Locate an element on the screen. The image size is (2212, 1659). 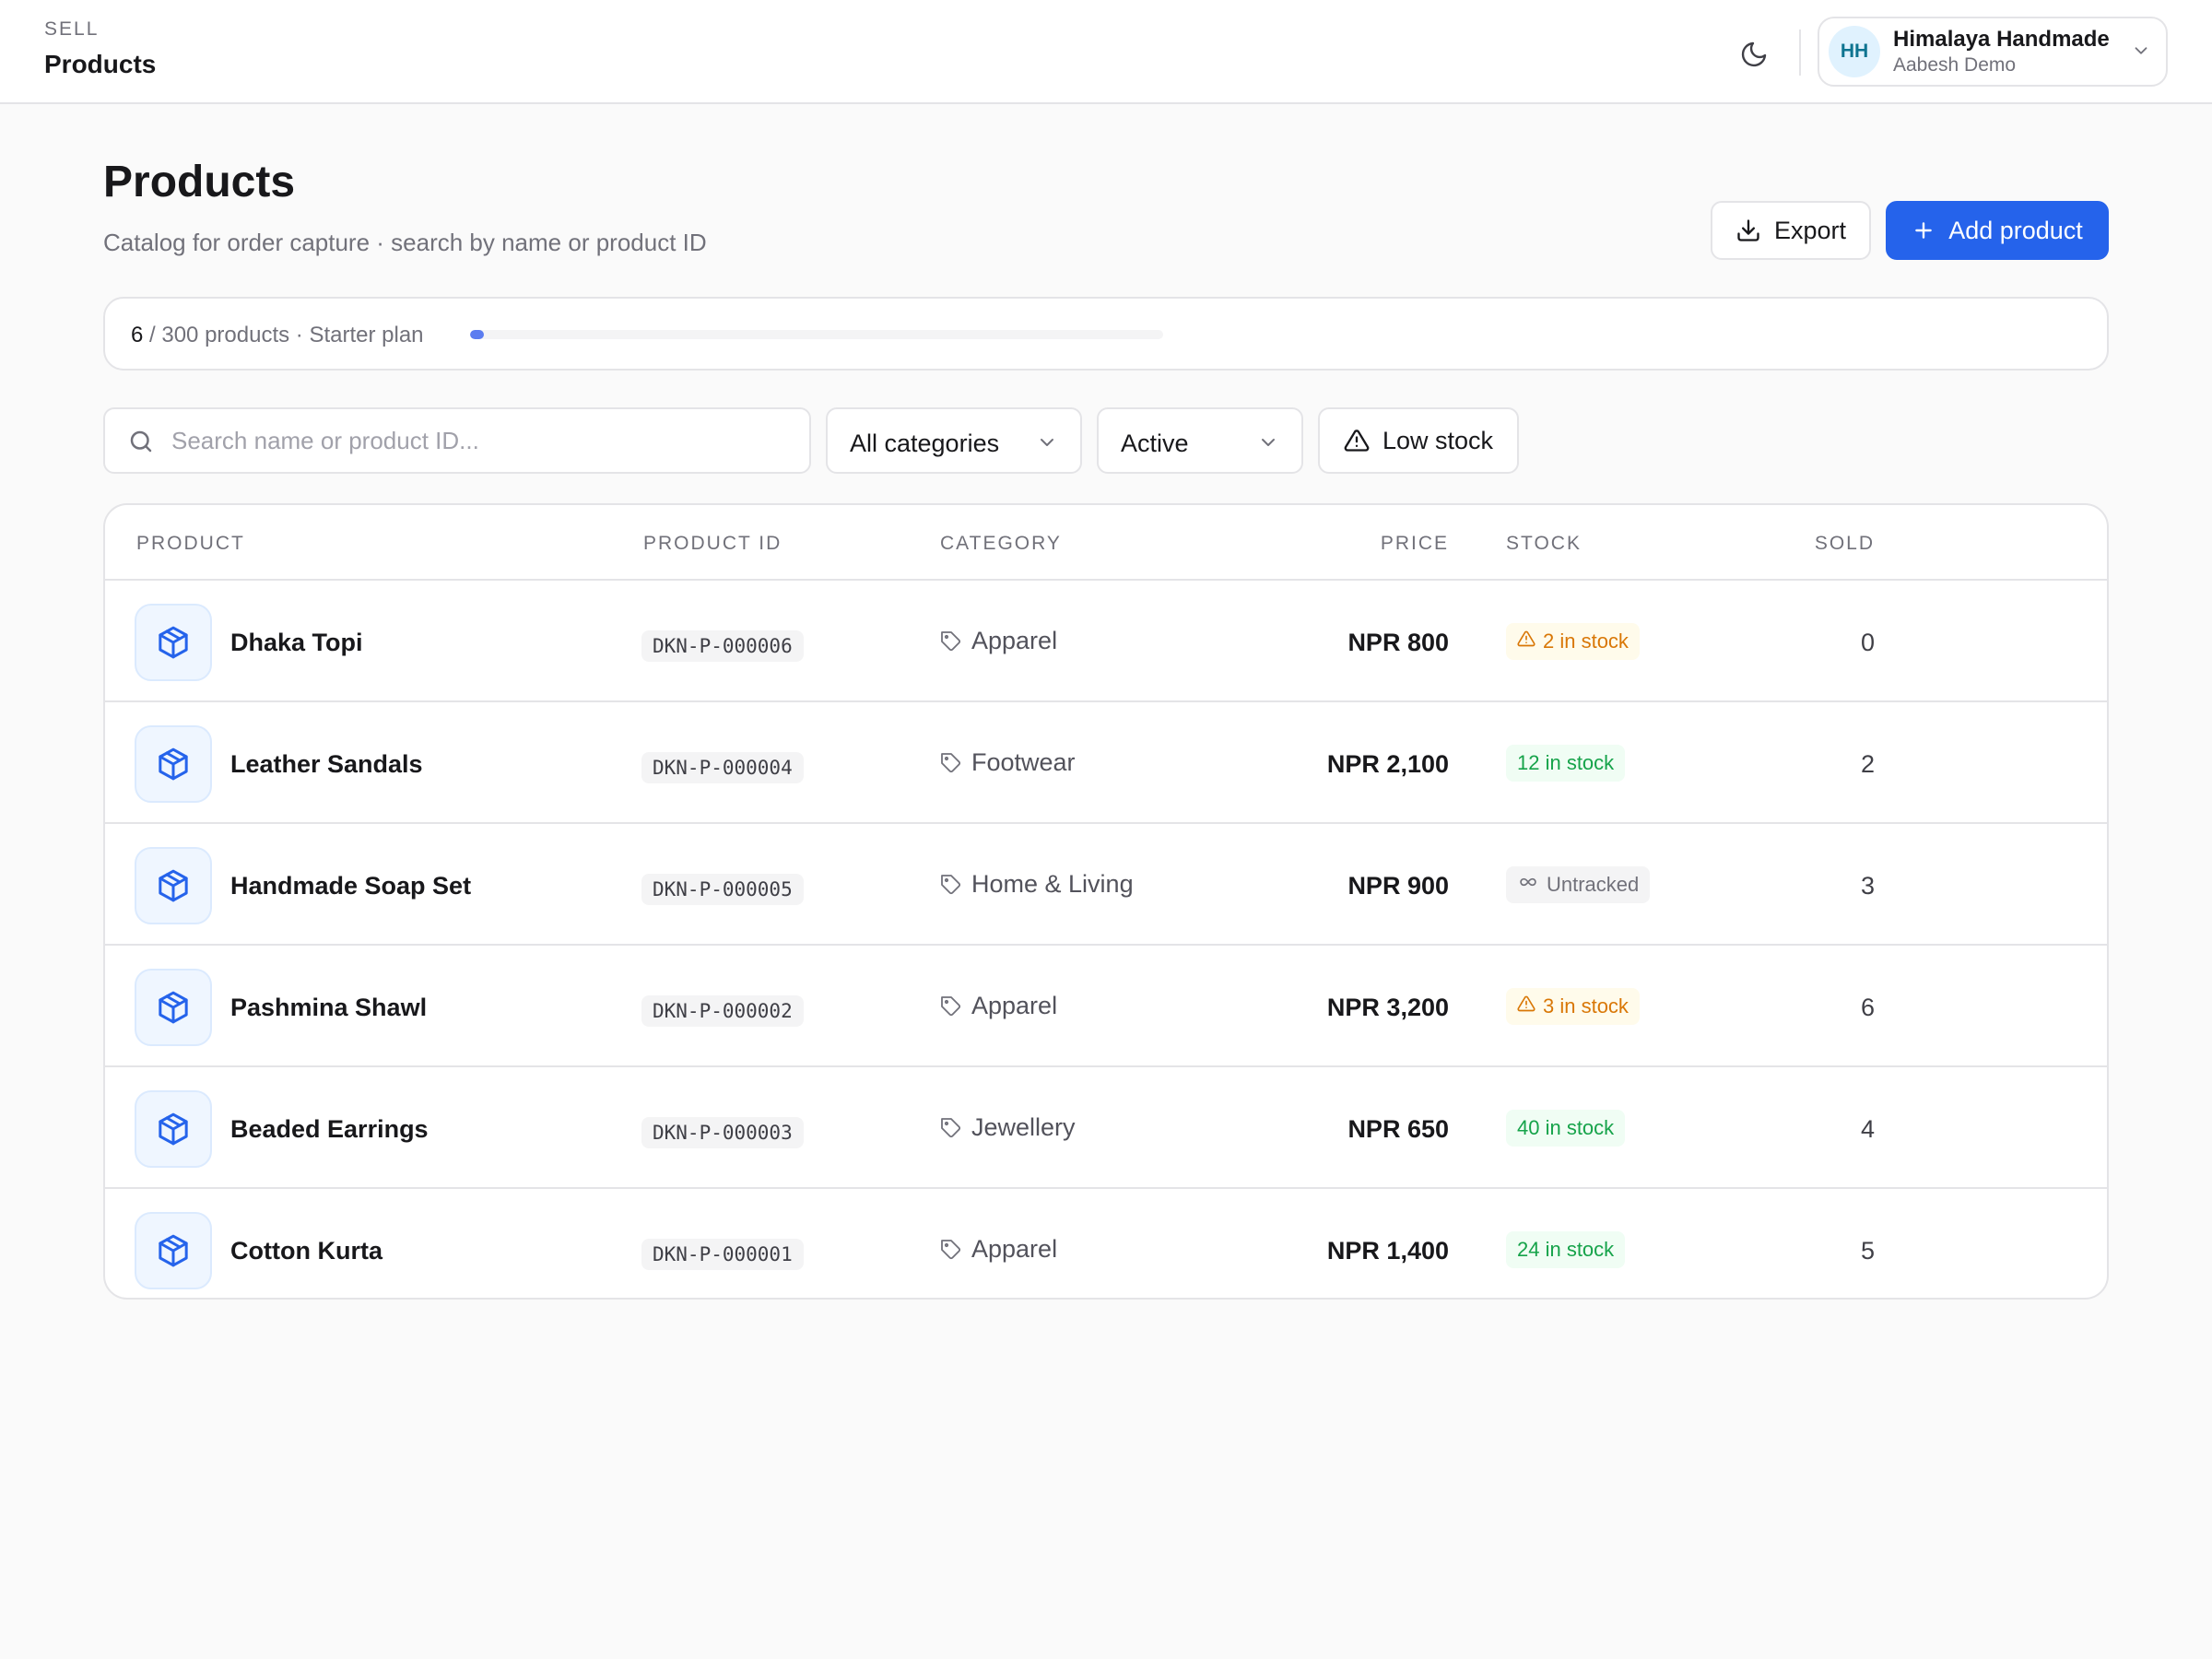
account-subtitle: Aabesh Demo is located at coordinates (1955, 65).